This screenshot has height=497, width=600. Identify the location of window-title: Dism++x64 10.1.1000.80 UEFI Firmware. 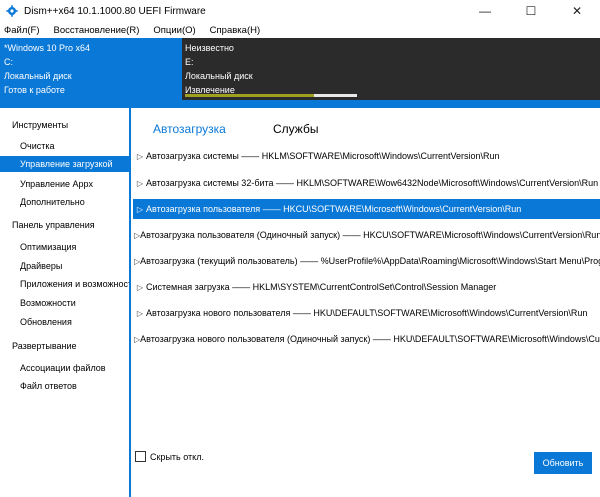
(115, 11).